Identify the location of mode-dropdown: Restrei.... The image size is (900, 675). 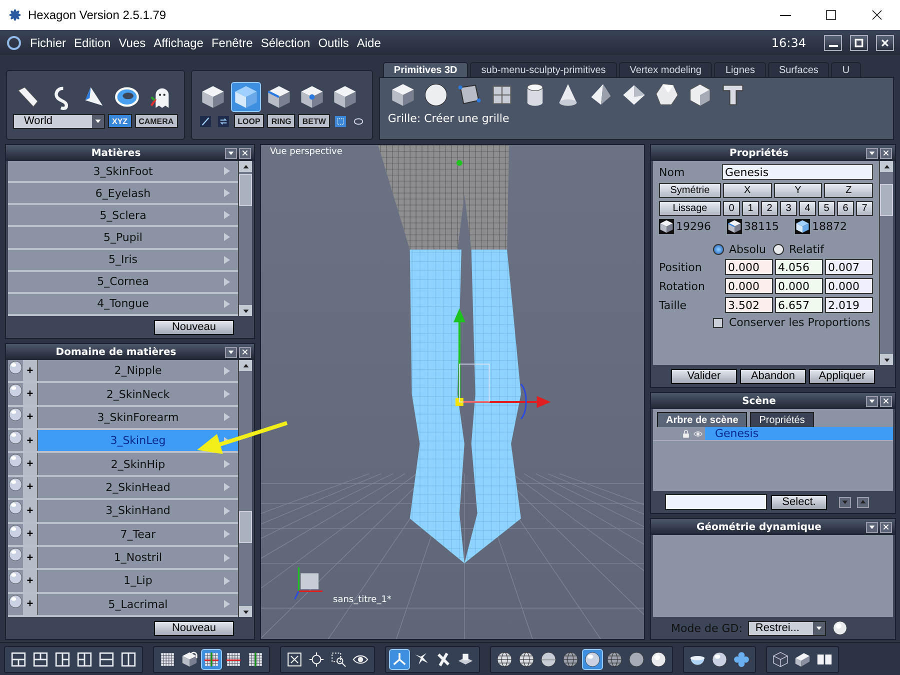
(787, 628).